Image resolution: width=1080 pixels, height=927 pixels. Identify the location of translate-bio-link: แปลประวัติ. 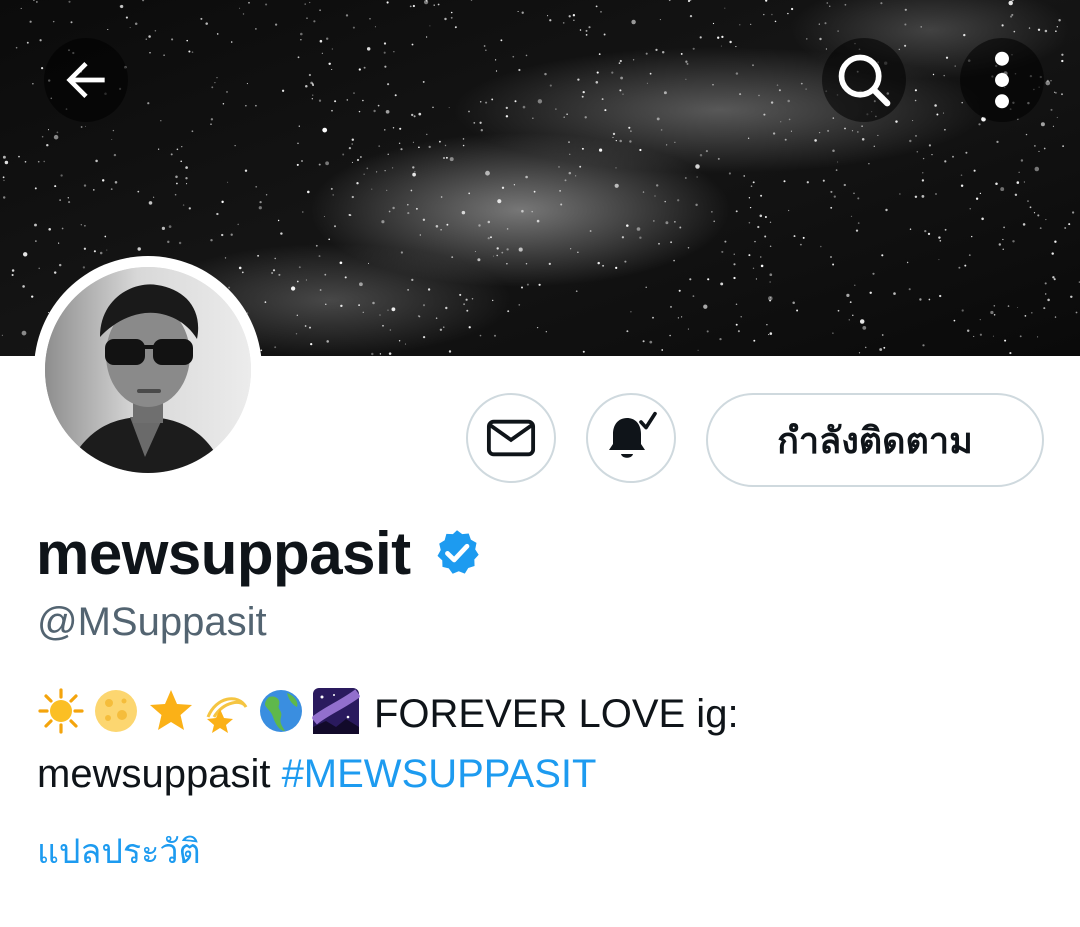
(119, 851).